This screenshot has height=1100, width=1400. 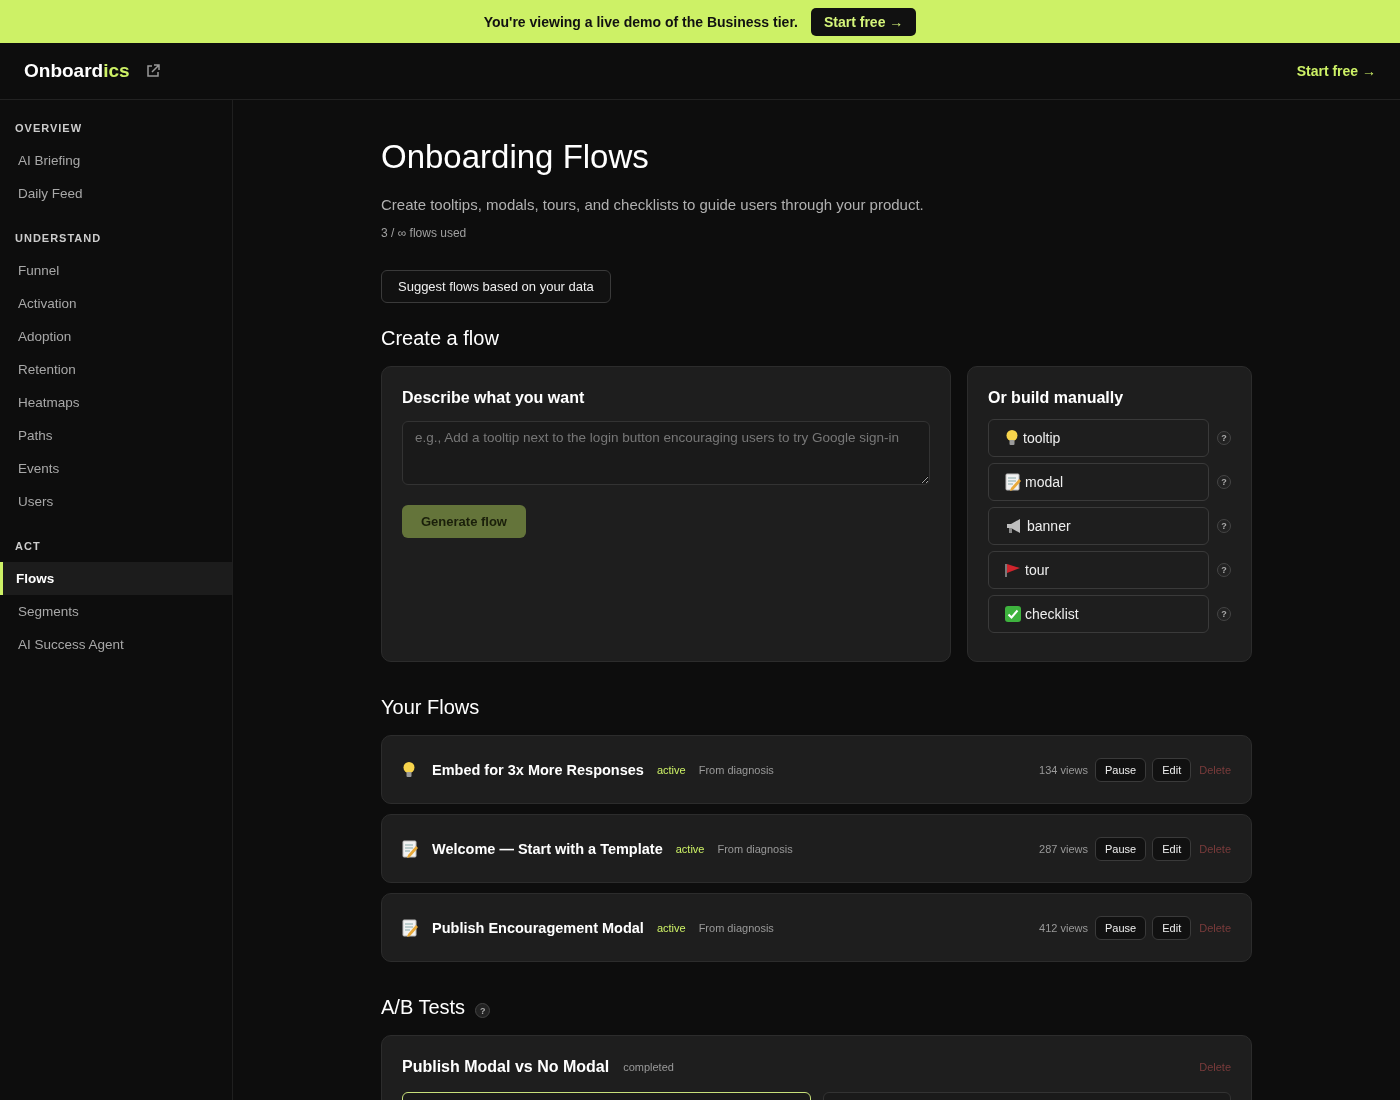 What do you see at coordinates (440, 338) in the screenshot?
I see `section-heading: Create a flow` at bounding box center [440, 338].